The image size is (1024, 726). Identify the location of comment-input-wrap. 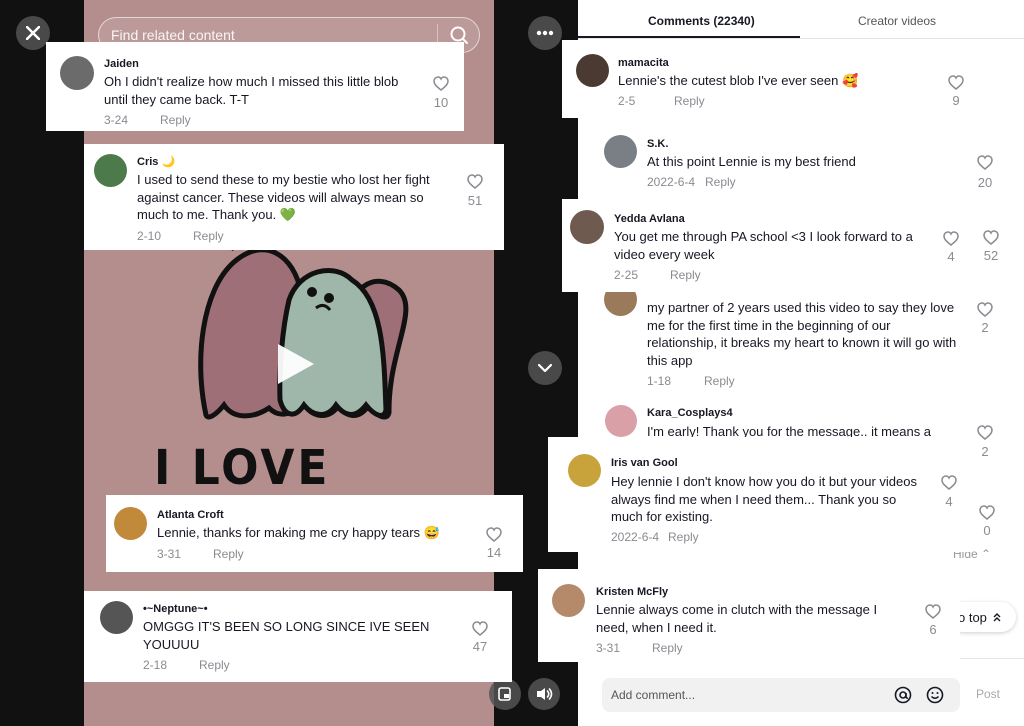
(781, 695).